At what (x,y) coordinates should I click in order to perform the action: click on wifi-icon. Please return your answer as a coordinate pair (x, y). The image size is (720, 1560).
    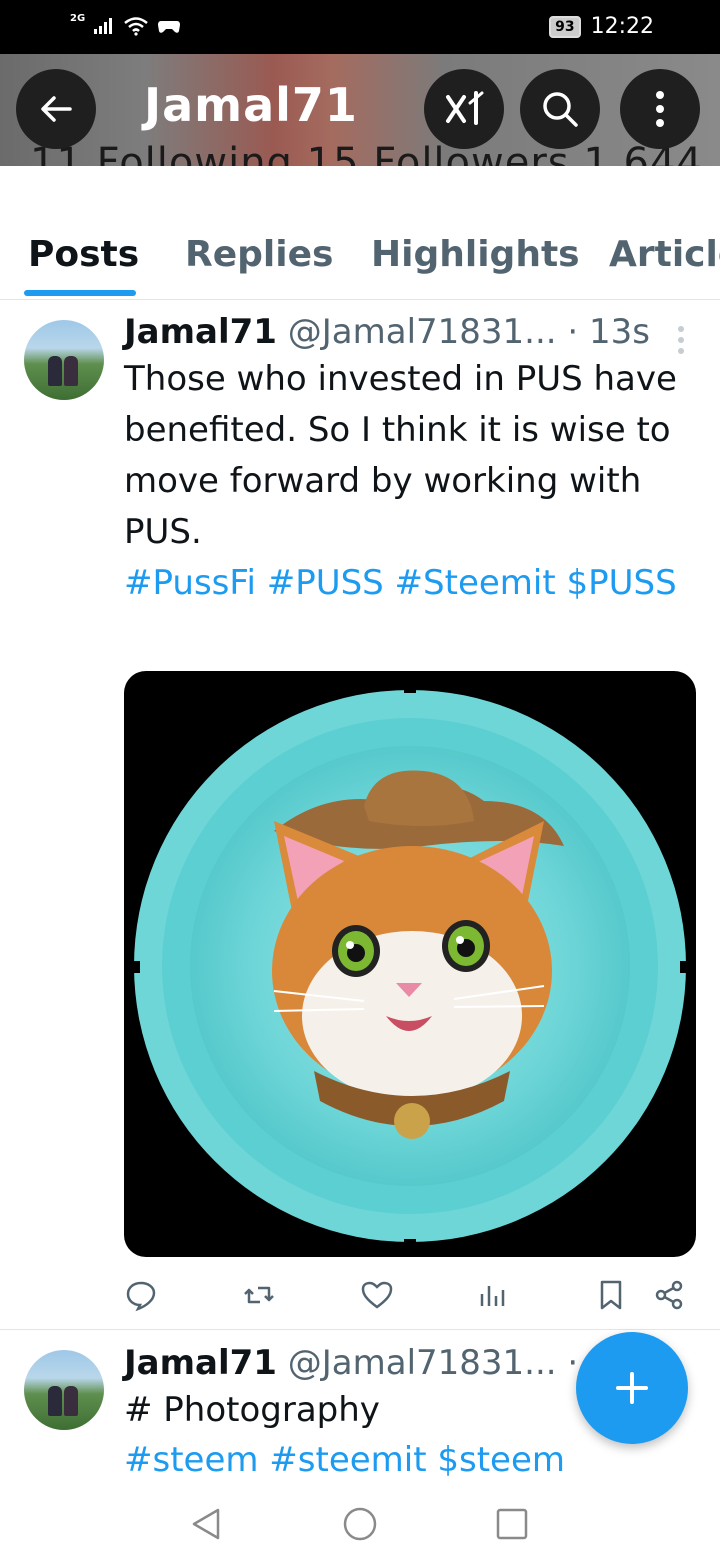
    Looking at the image, I should click on (136, 26).